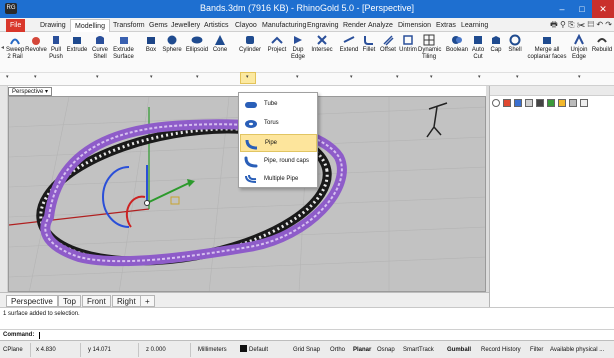  I want to click on tab-modelling: Modelling, so click(90, 25).